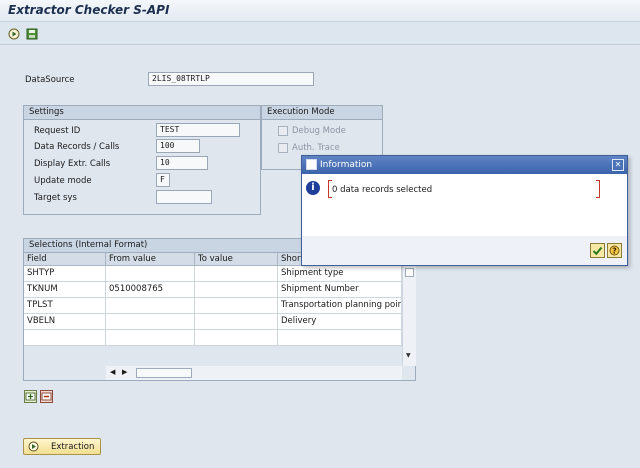  I want to click on table-row-field: VBELN, so click(65, 322).